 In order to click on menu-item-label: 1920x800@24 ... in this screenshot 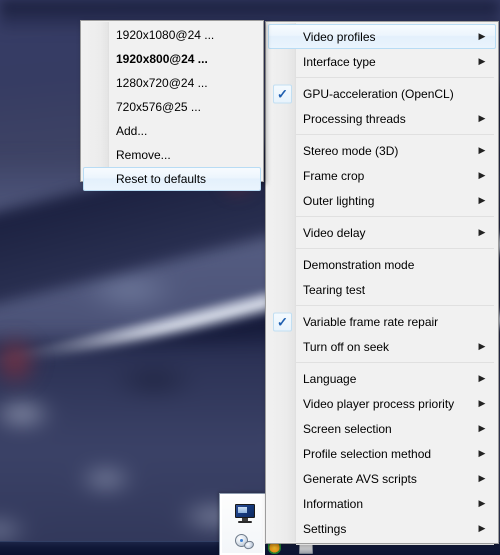, I will do `click(162, 59)`.